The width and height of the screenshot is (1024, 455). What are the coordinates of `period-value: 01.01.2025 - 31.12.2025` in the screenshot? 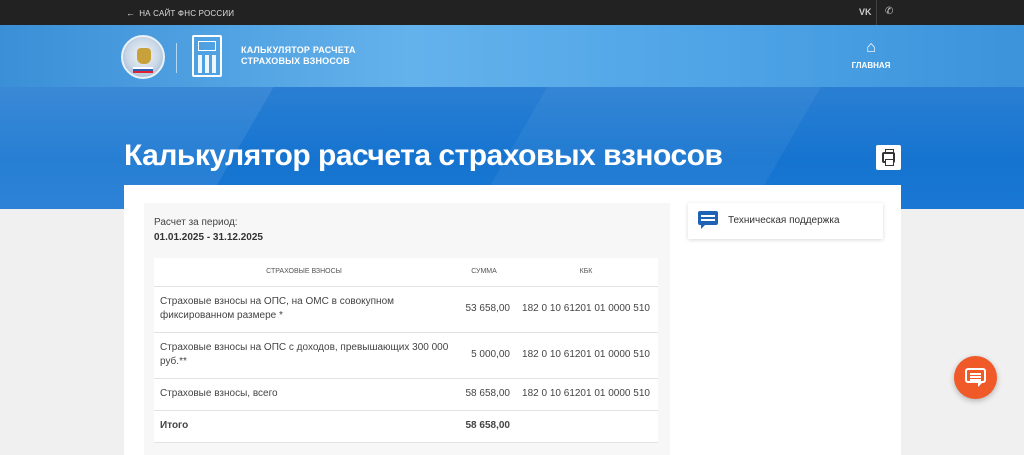 It's located at (208, 237).